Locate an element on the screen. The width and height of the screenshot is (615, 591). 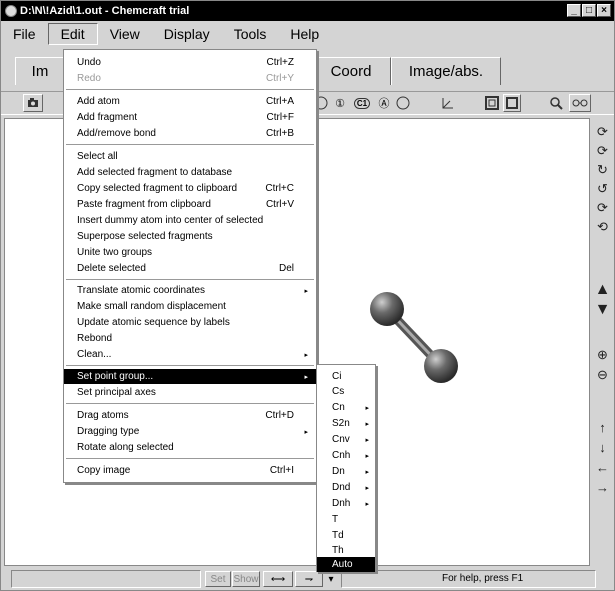
rotate-left-icon: ↻ is located at coordinates (602, 170).